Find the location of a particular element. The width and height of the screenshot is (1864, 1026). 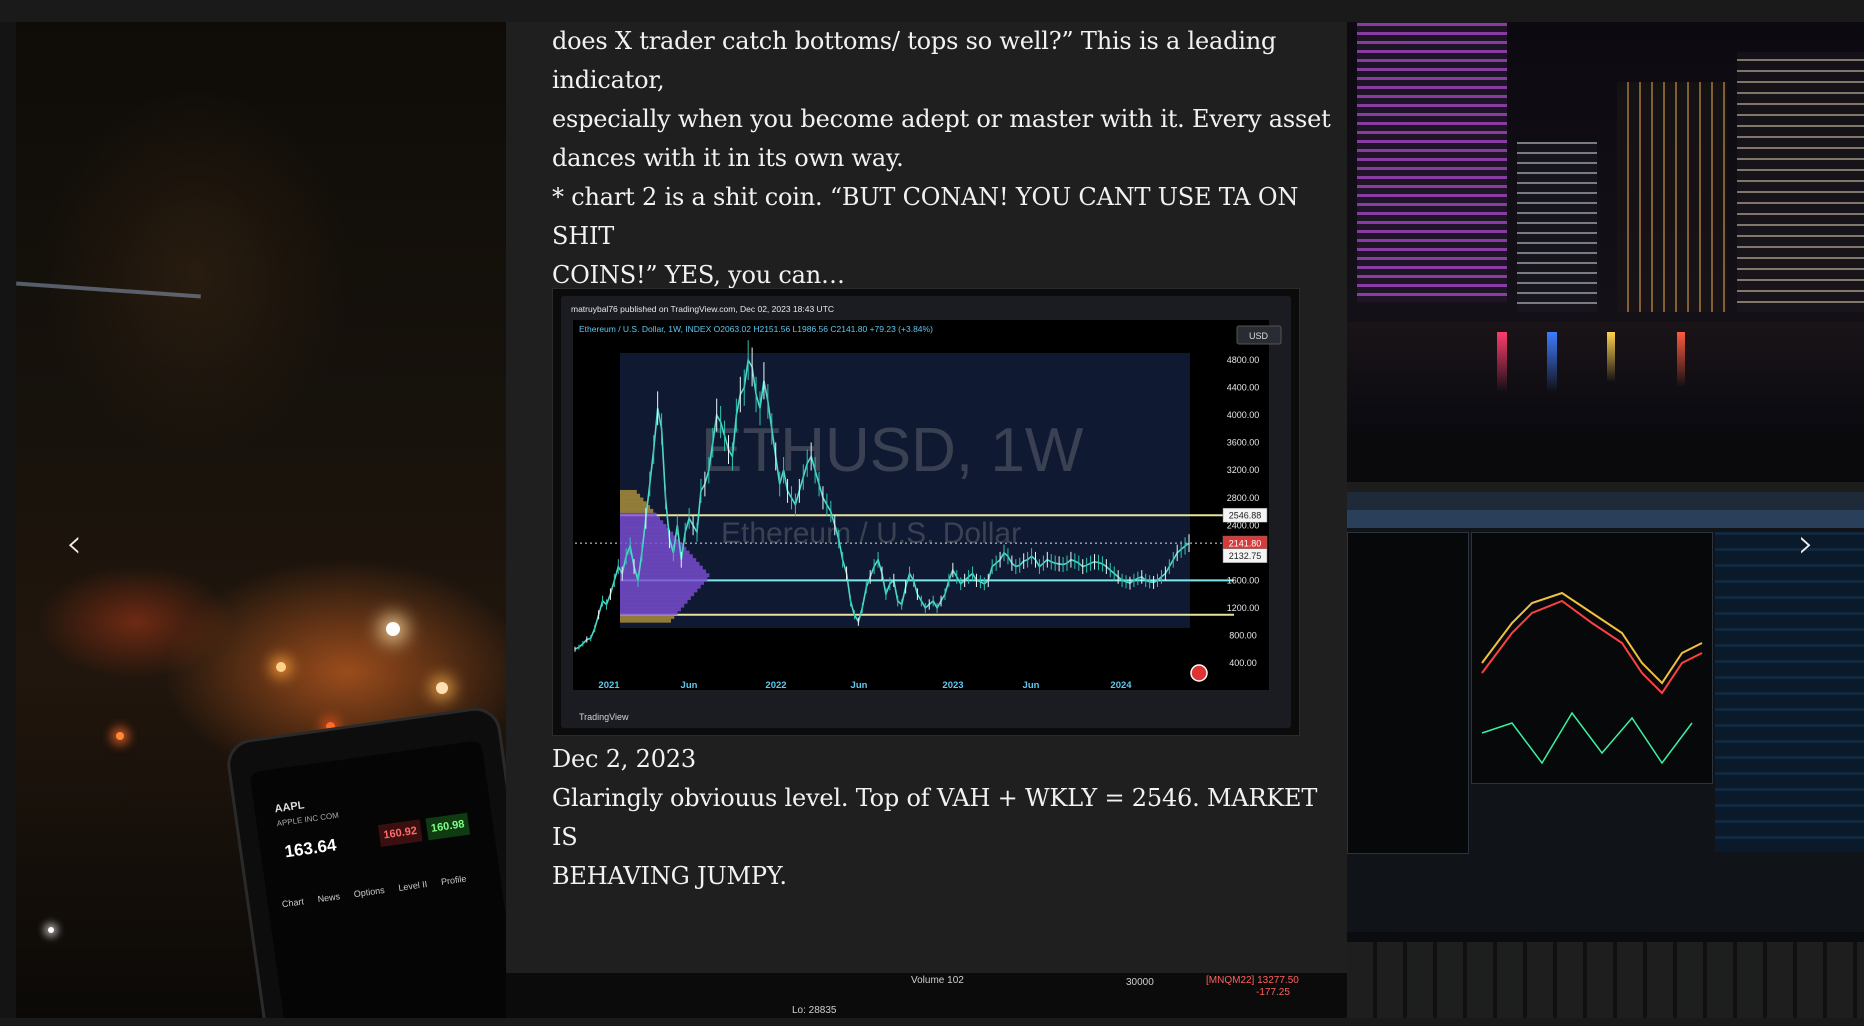

price-label: 2132.75 is located at coordinates (1245, 556).